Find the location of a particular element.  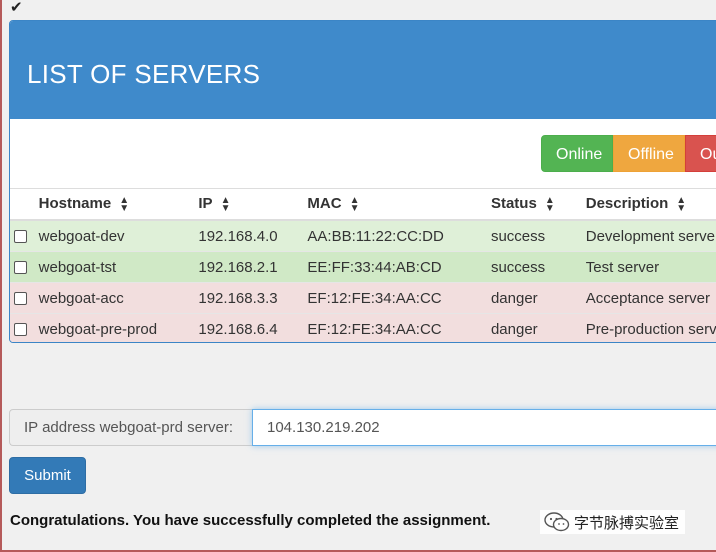

cell-hostname: webgoat-tst is located at coordinates (118, 267).